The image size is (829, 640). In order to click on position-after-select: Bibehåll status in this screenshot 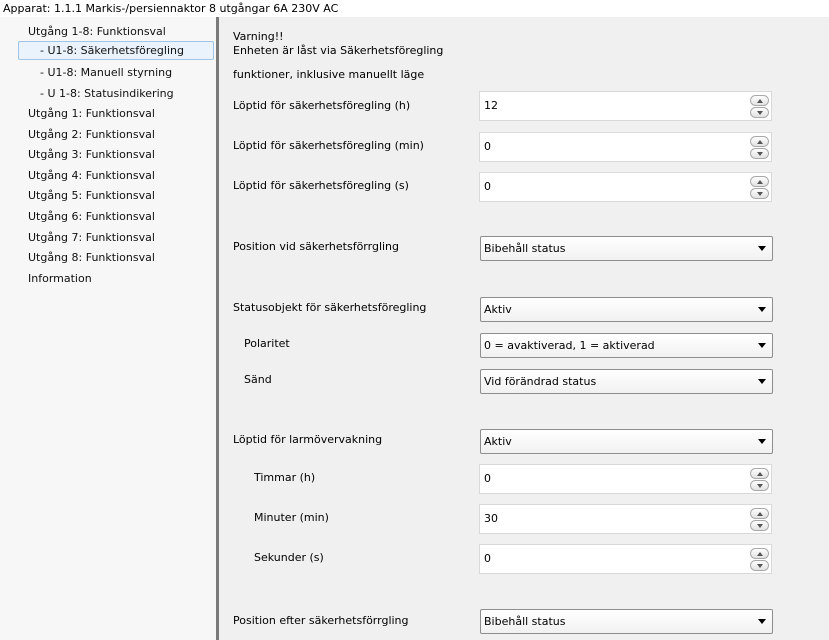, I will do `click(626, 621)`.